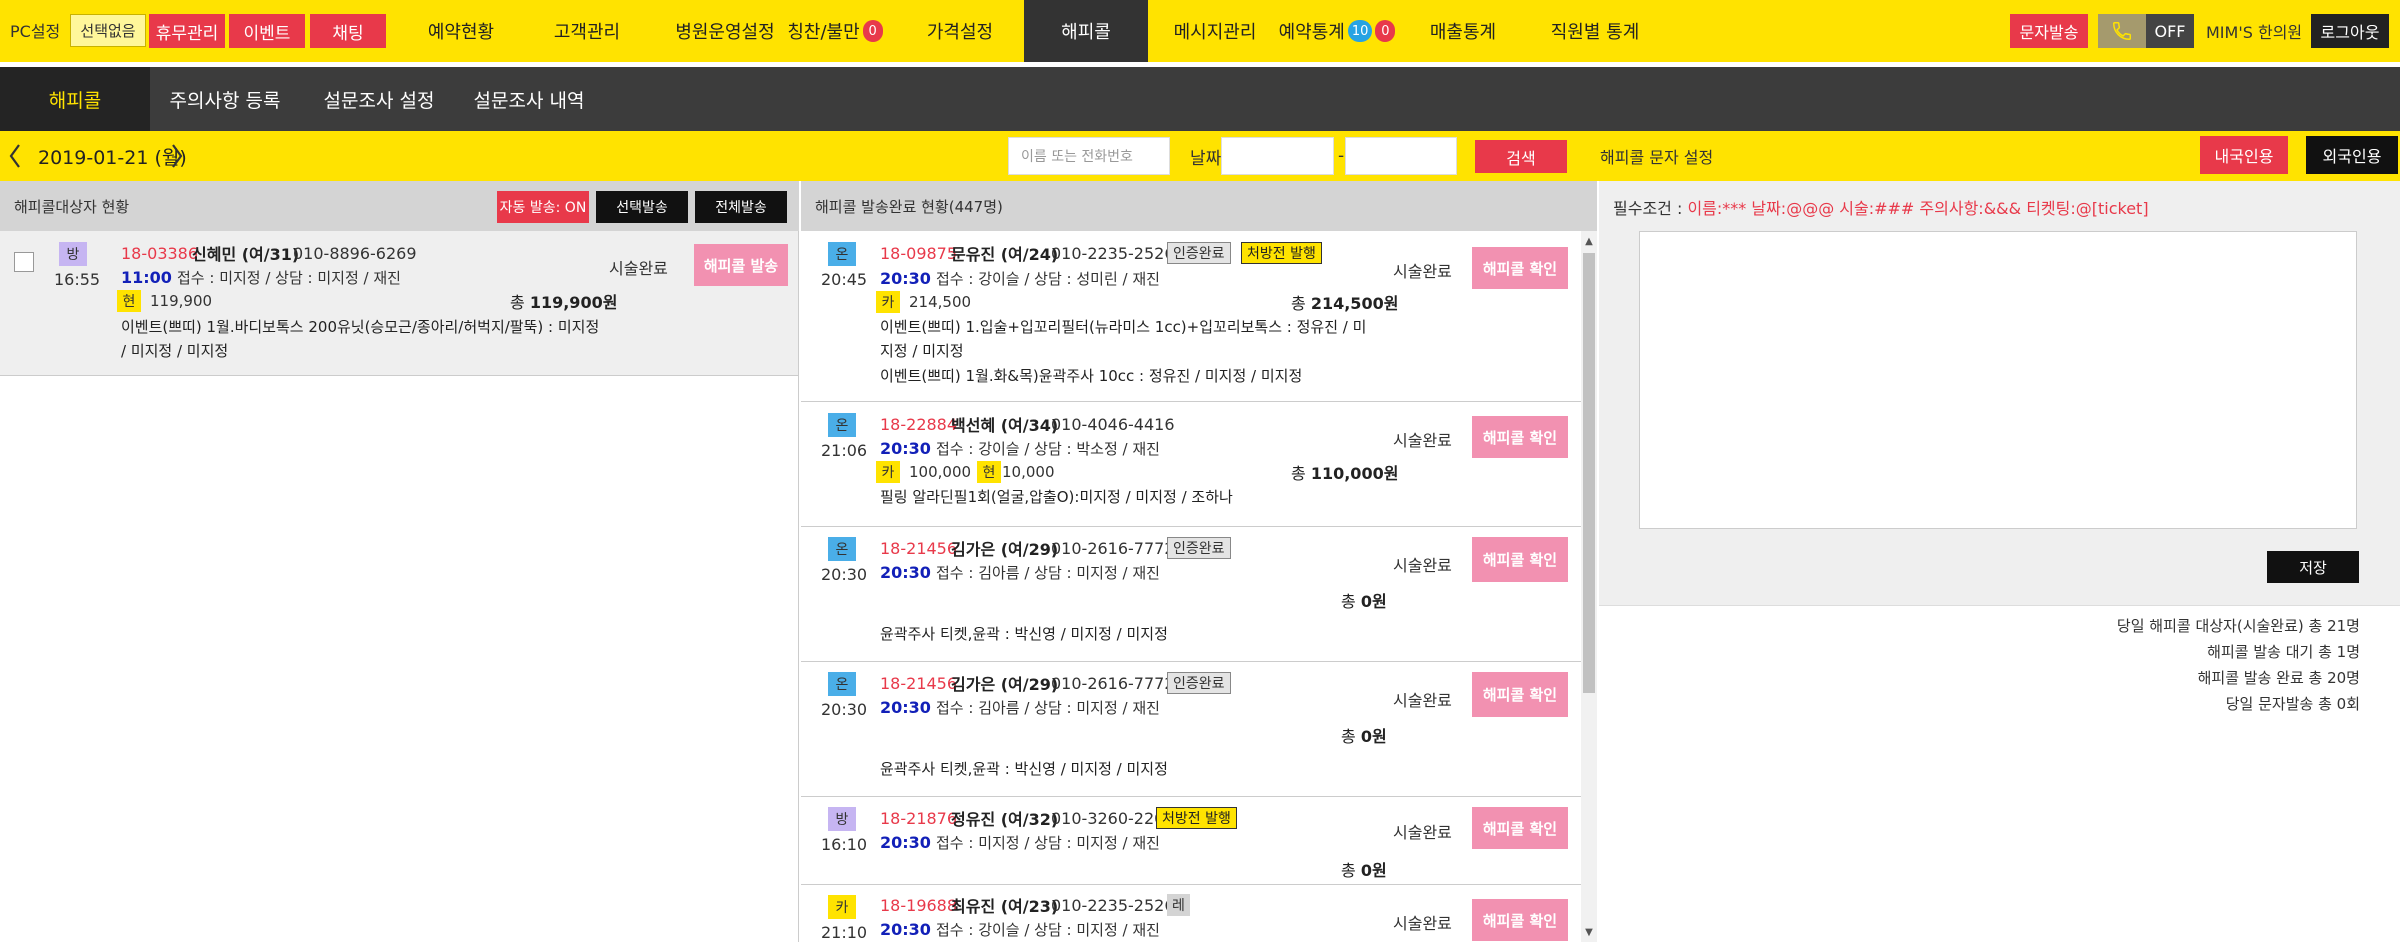 The width and height of the screenshot is (2400, 942). Describe the element at coordinates (1199, 683) in the screenshot. I see `auth-complete-tag: 인증완료` at that location.